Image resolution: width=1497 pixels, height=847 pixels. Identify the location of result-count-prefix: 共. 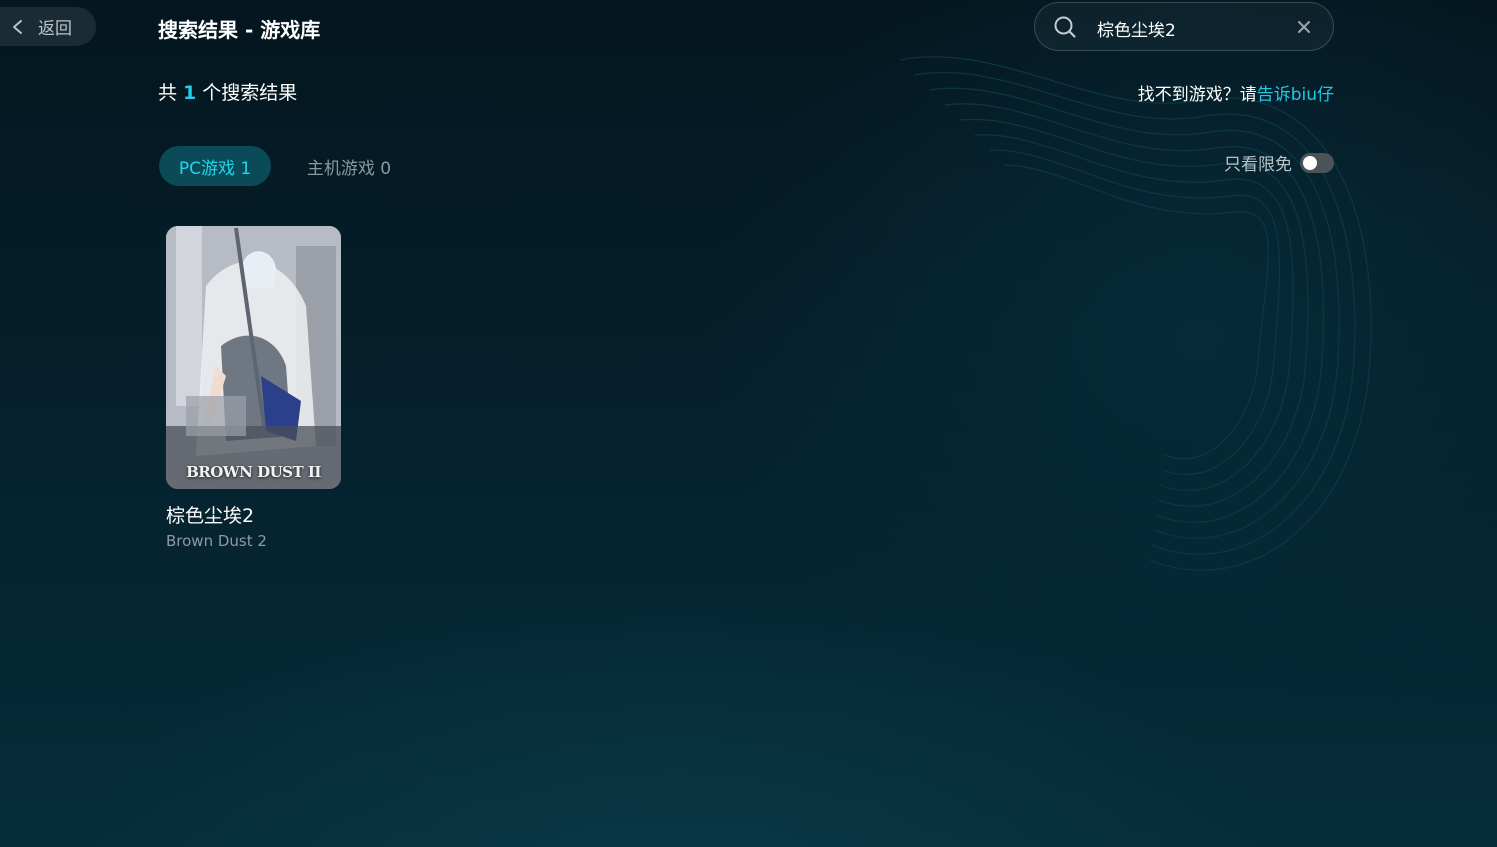
(168, 93).